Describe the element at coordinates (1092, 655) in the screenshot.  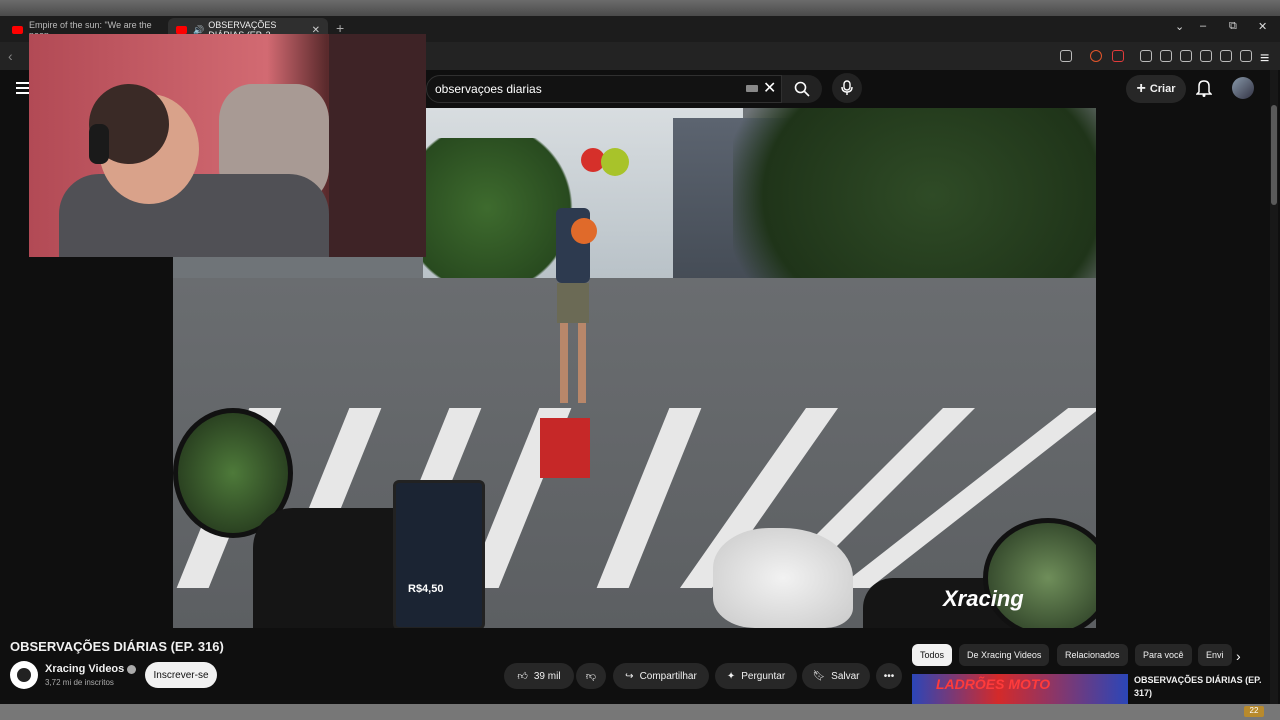
I see `chip-relacionados: Relacionados` at that location.